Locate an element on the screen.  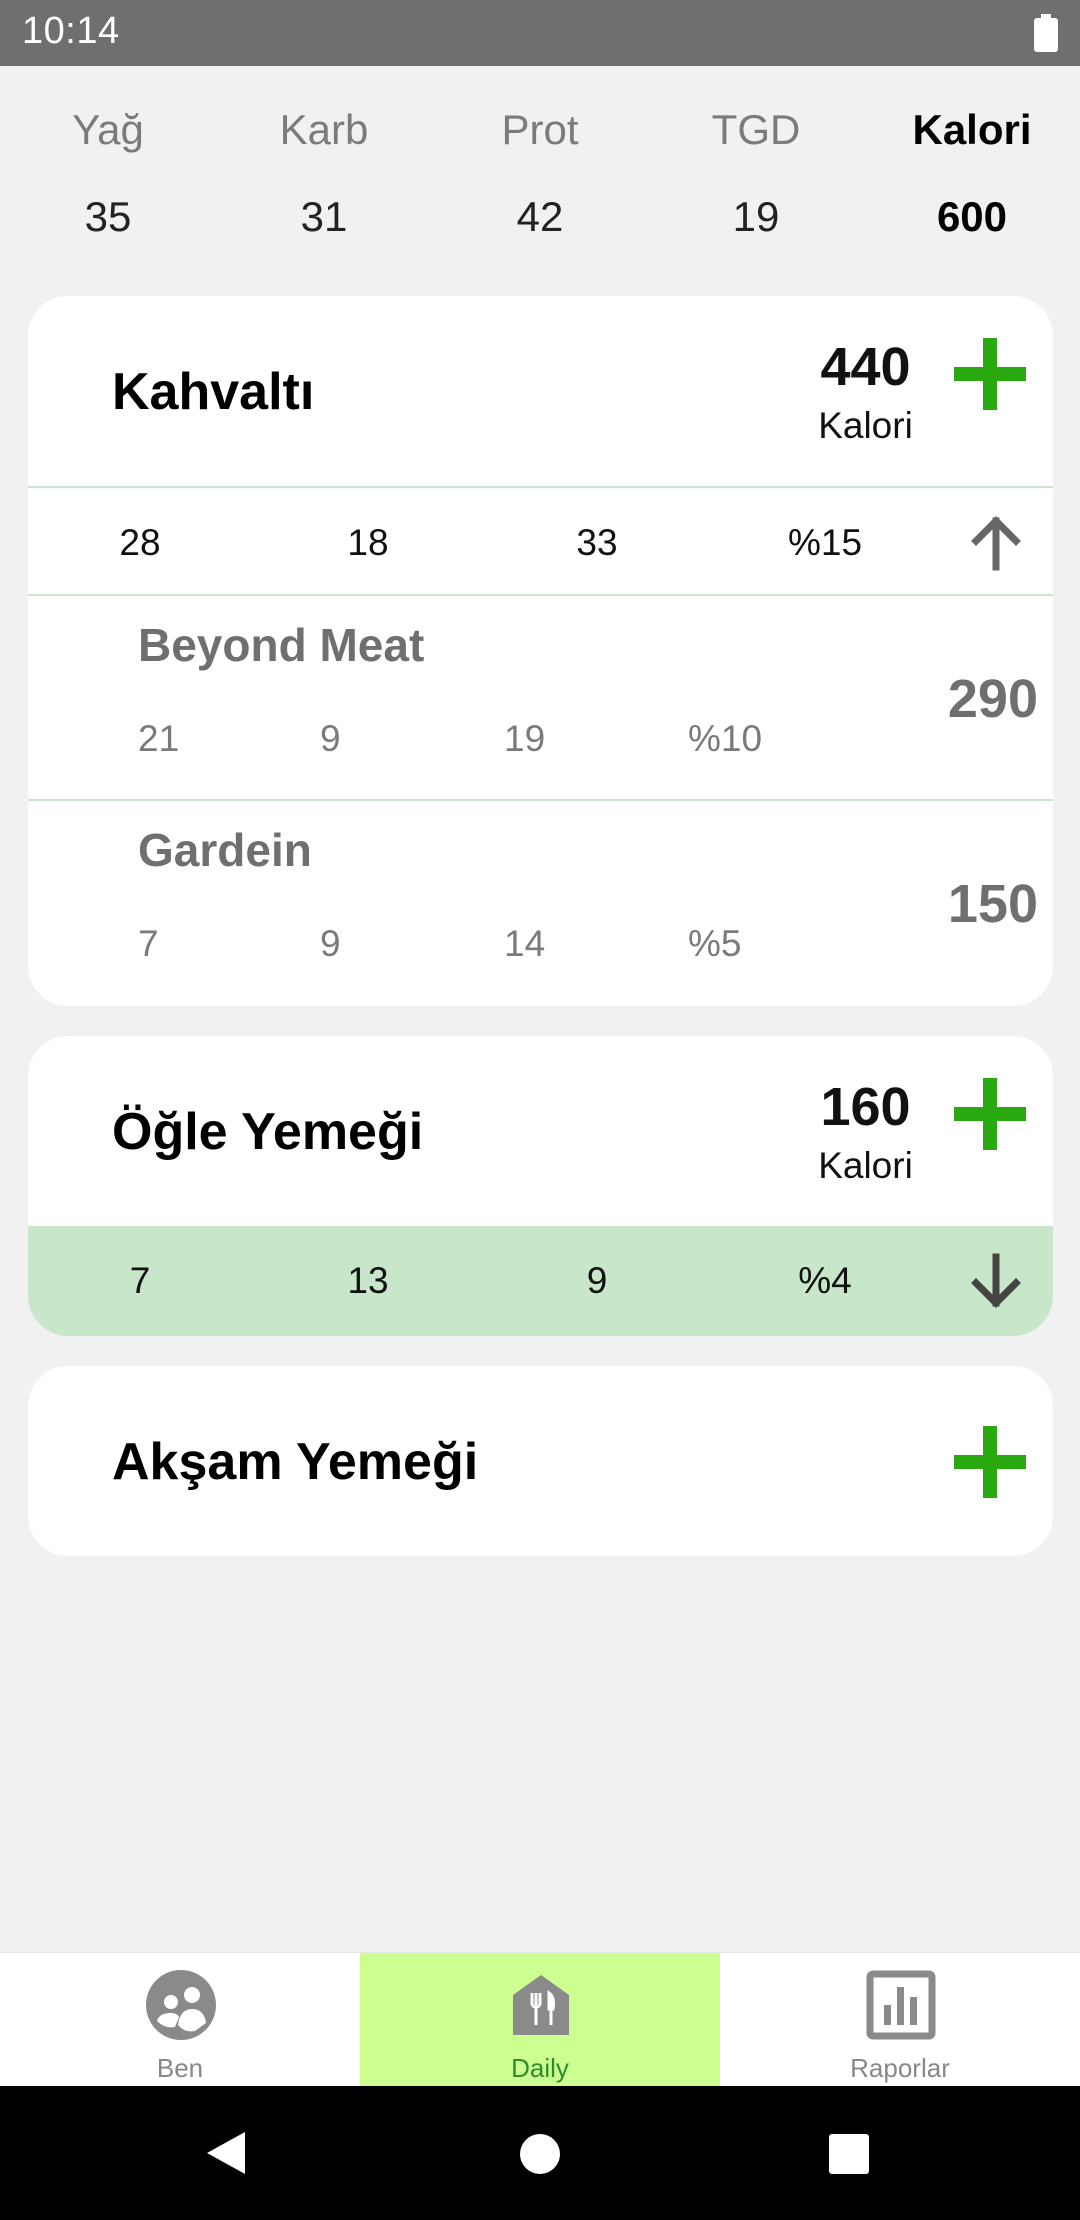
meal-card-lunch: Öğle Yemeği 160 Kalori 7 13 9 %4 is located at coordinates (540, 1186).